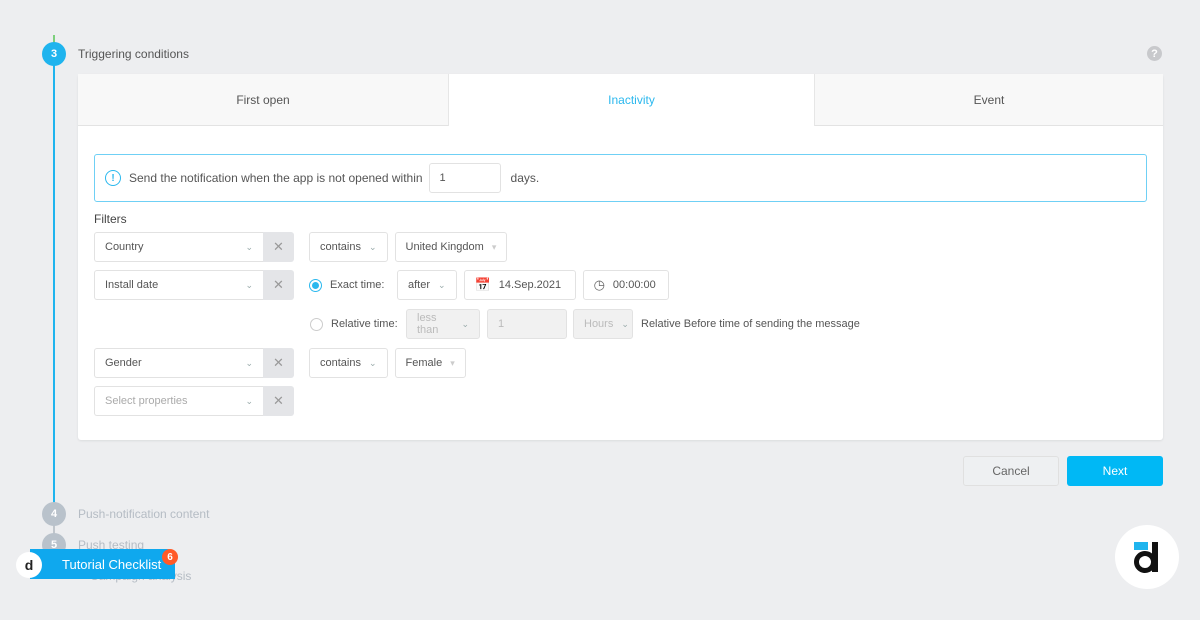  I want to click on tutorial-checklist-button: Tutorial Checklist, so click(102, 564).